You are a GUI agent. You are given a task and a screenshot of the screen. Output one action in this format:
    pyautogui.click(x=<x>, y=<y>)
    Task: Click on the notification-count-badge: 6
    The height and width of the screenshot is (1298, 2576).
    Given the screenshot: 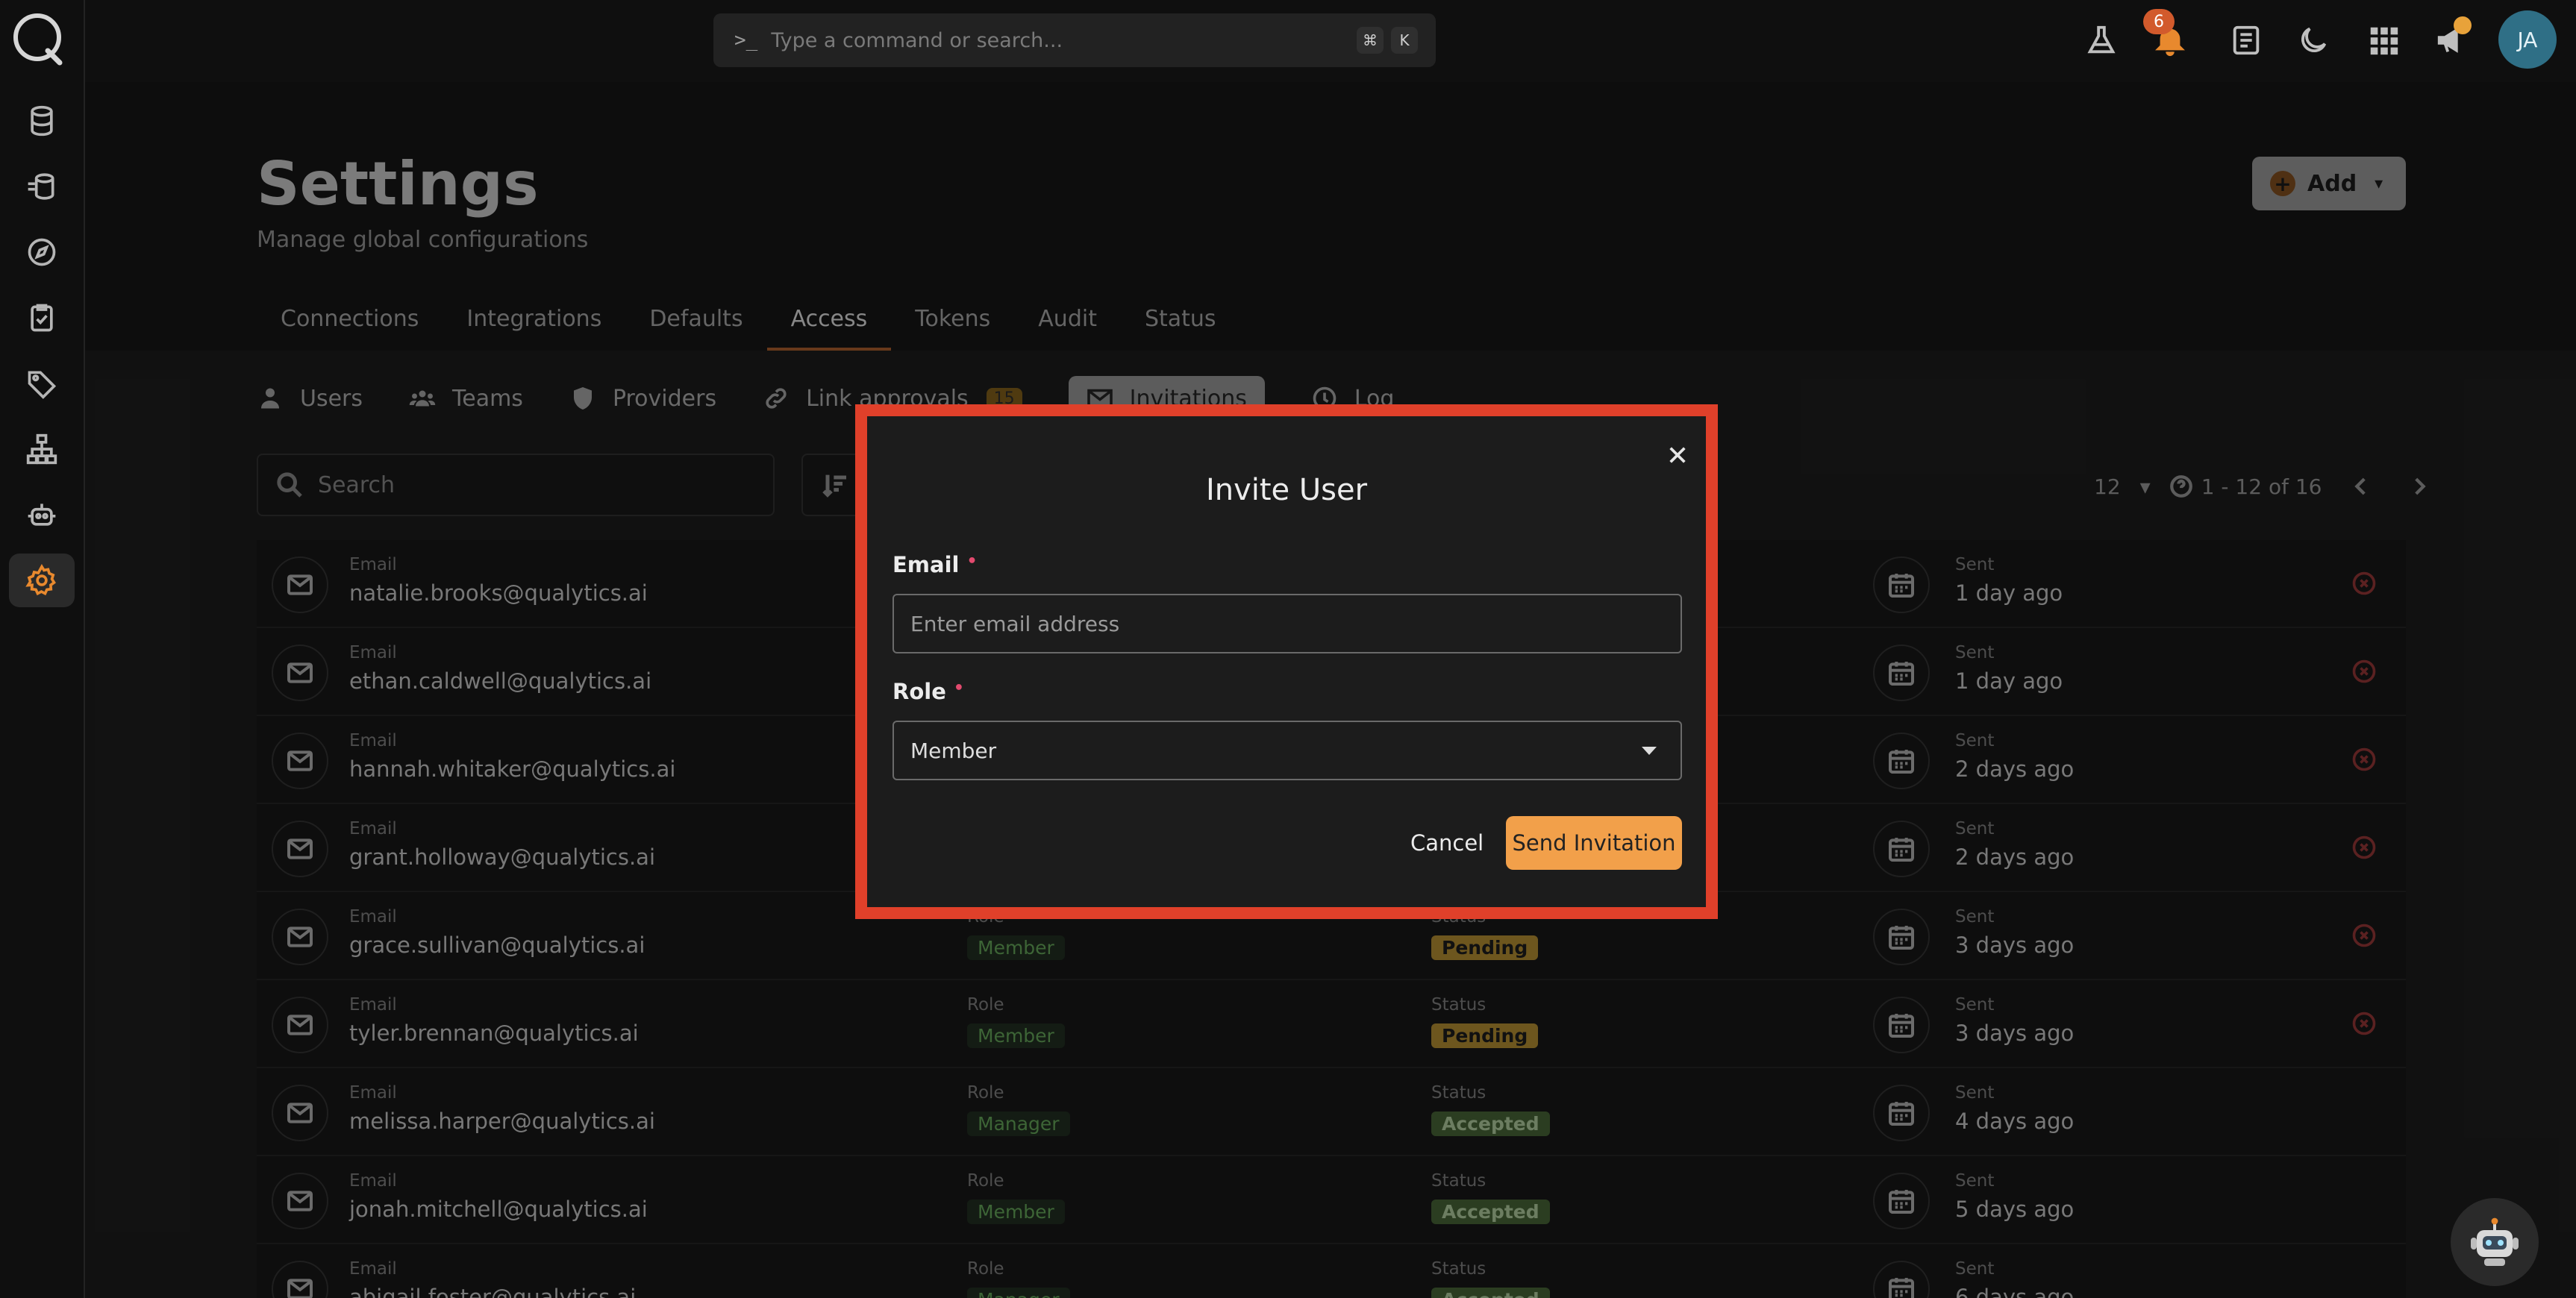 What is the action you would take?
    pyautogui.click(x=2159, y=21)
    